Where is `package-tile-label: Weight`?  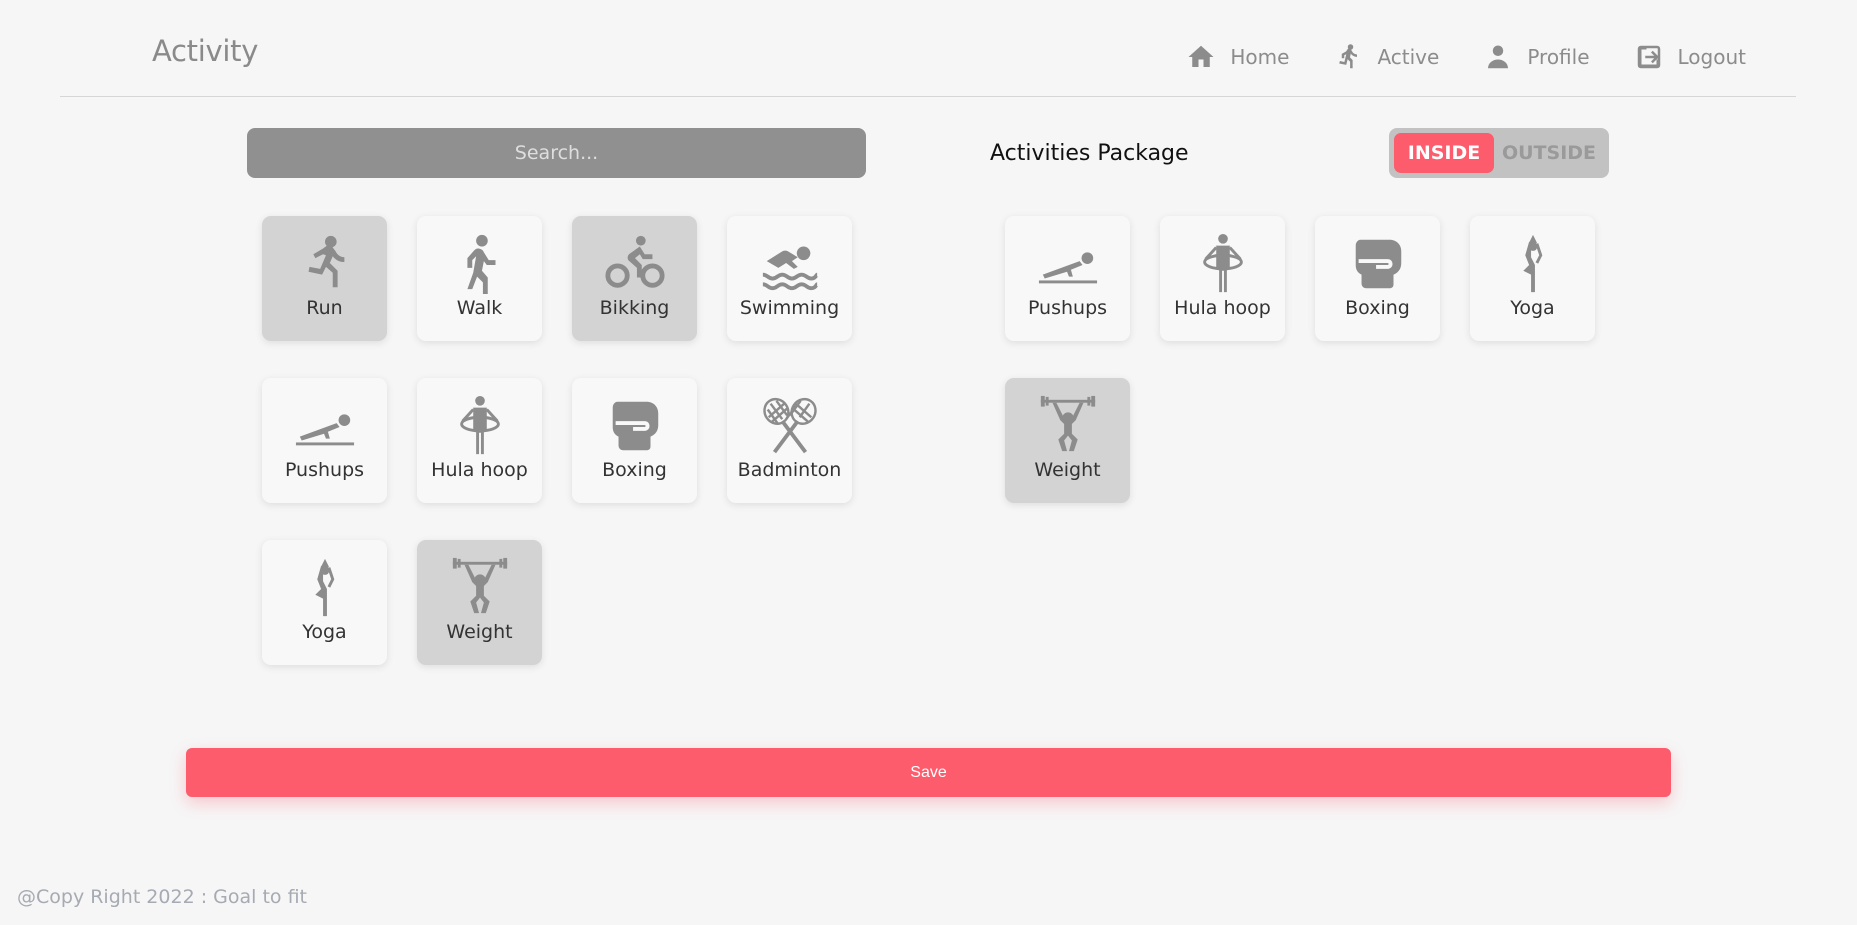
package-tile-label: Weight is located at coordinates (1067, 470).